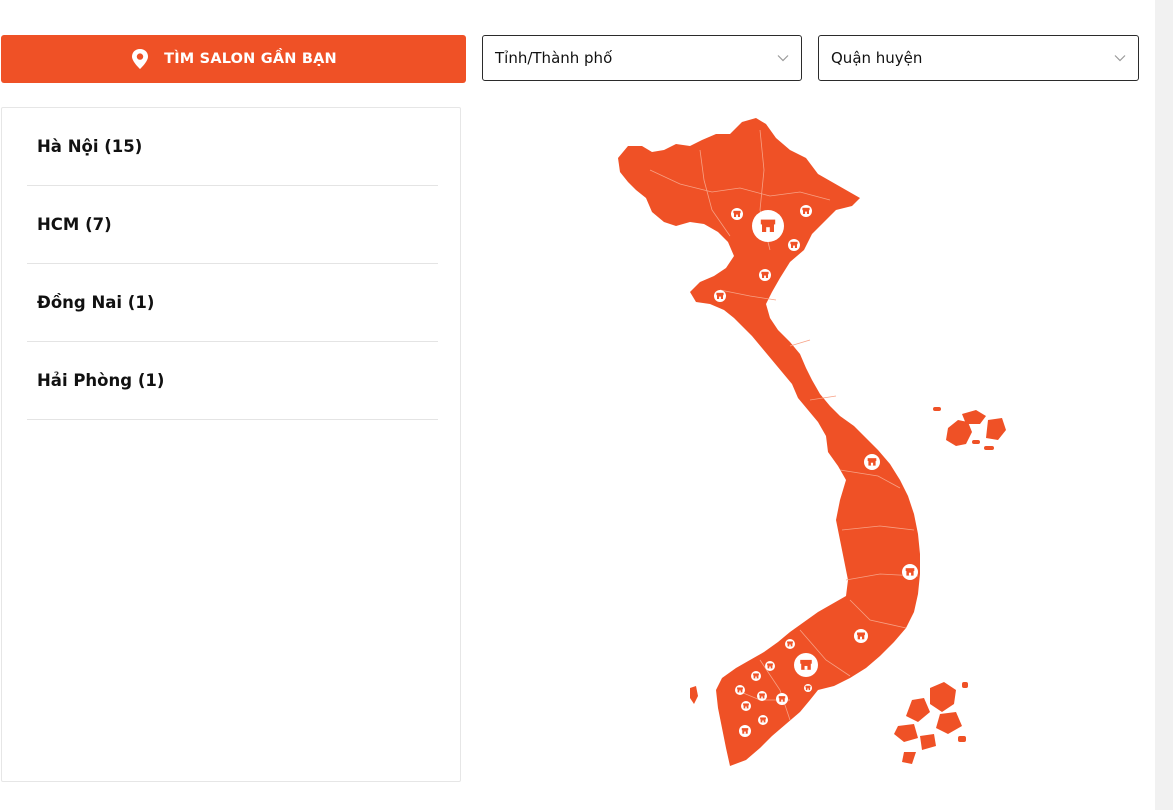 The image size is (1173, 810). What do you see at coordinates (232, 147) in the screenshot?
I see `location-item-ha-noi: Hà Nội (15)` at bounding box center [232, 147].